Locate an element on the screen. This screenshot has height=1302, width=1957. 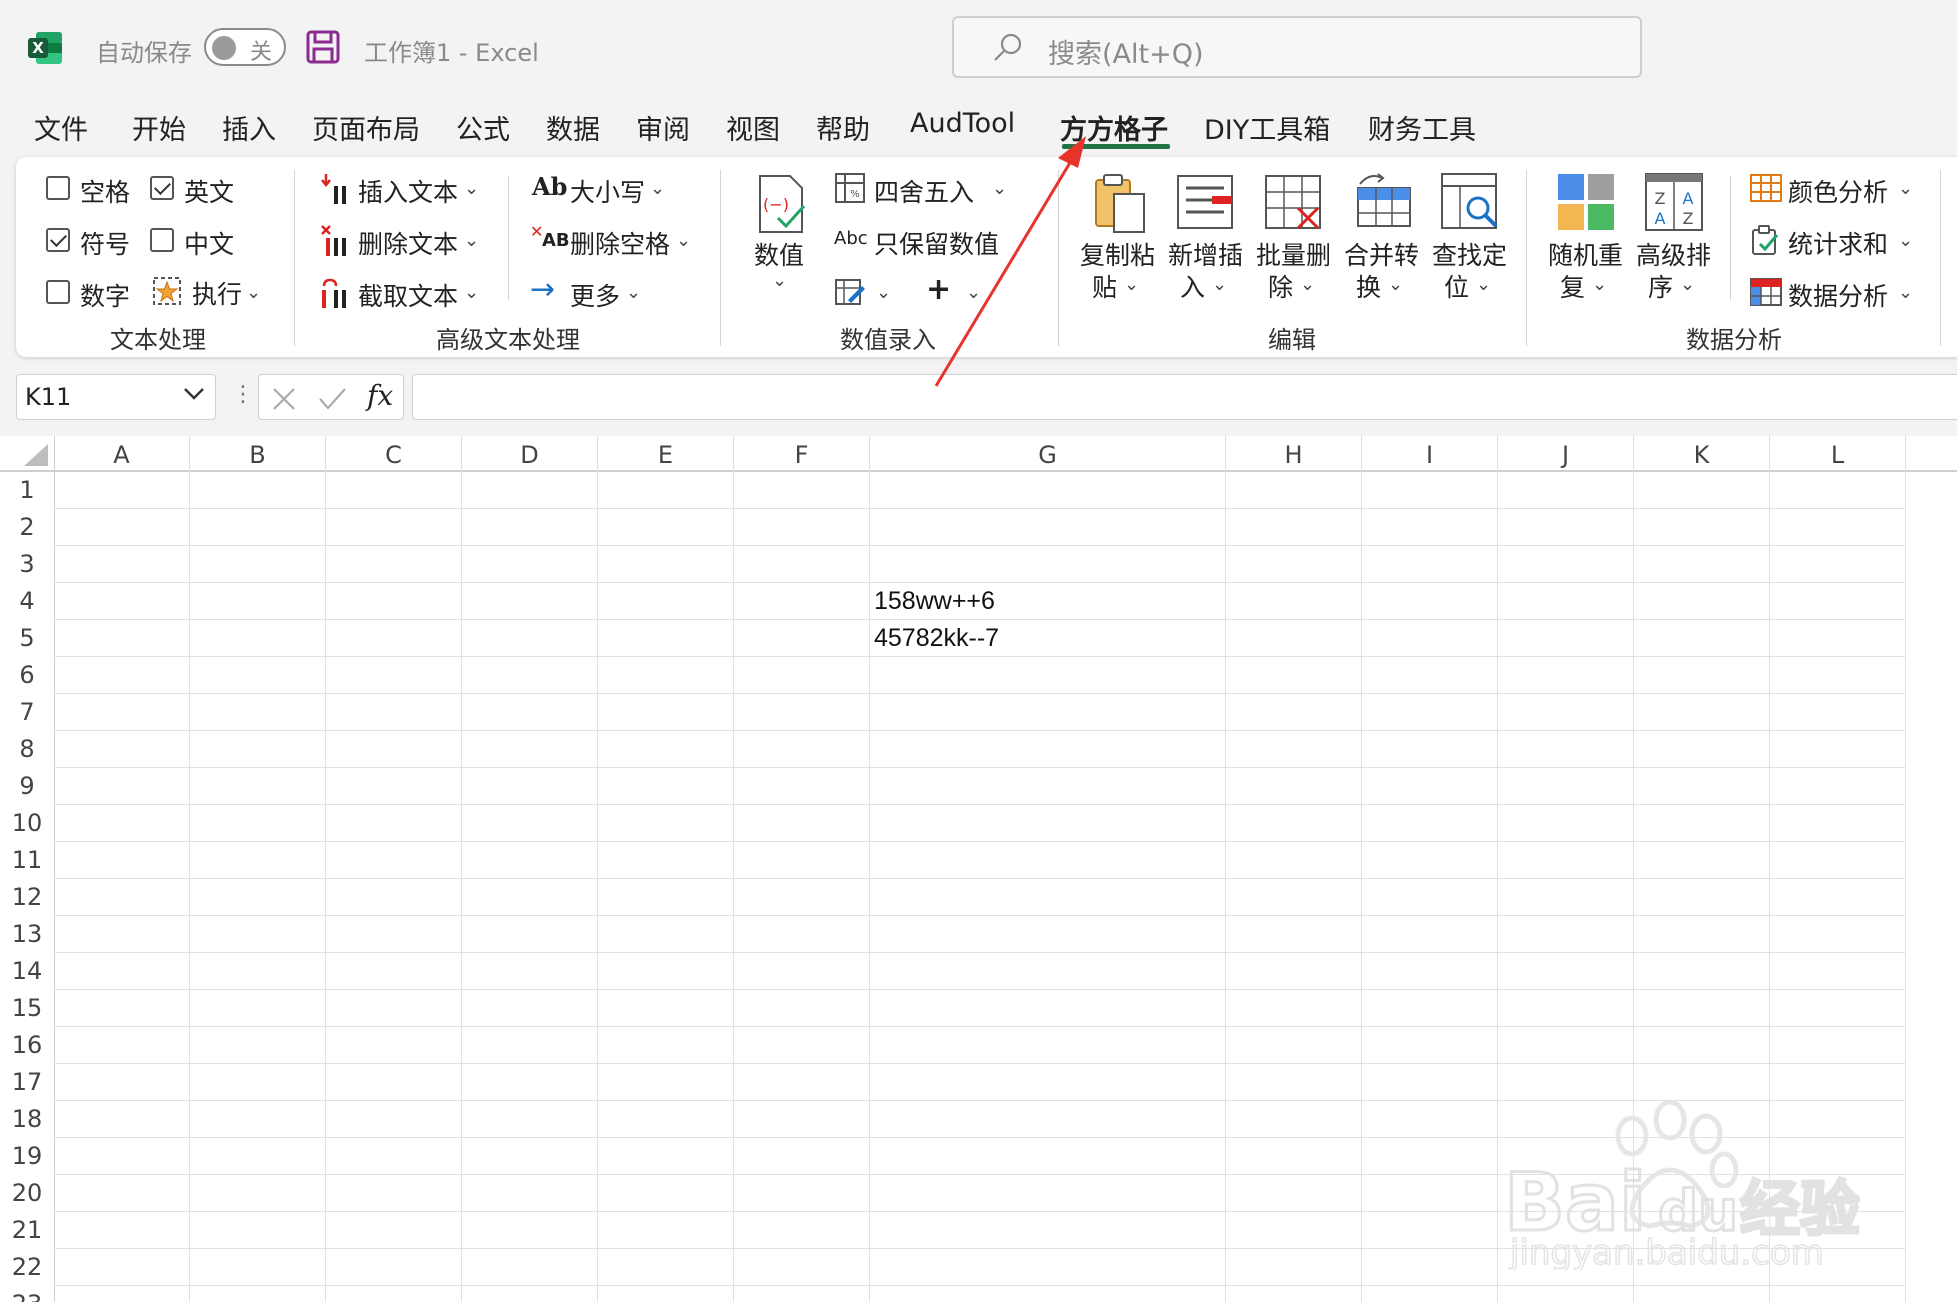
select-all-icon is located at coordinates (35, 455).